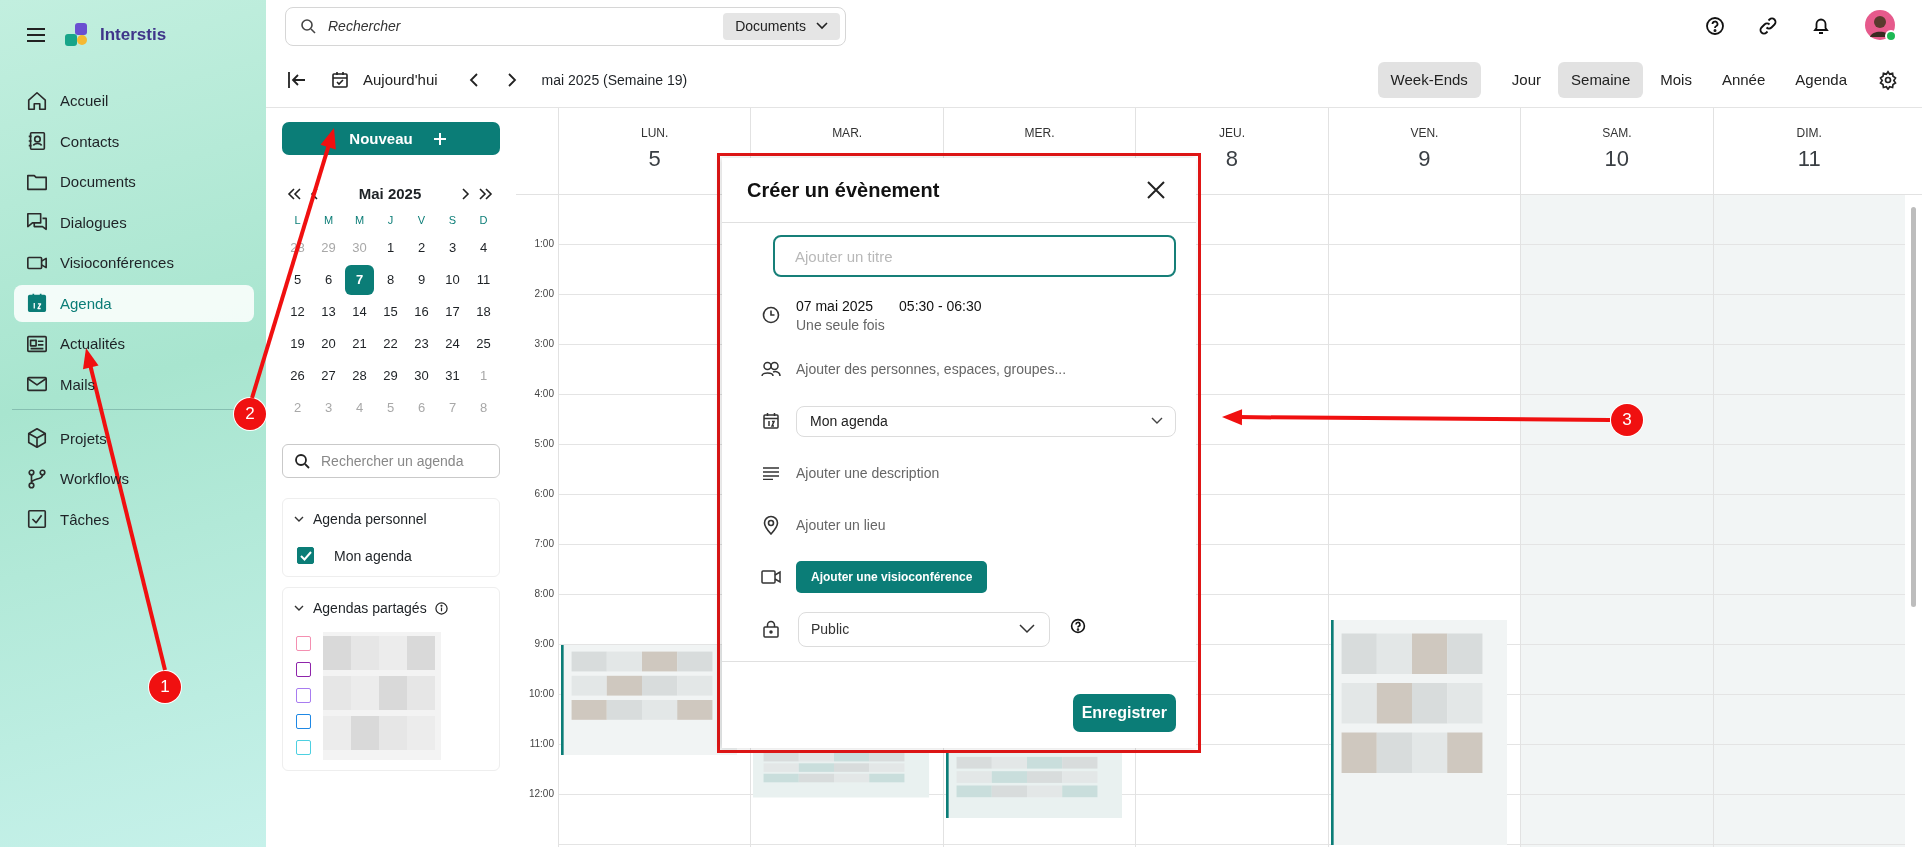  Describe the element at coordinates (565, 26) in the screenshot. I see `search-field: Rechercher Documents` at that location.